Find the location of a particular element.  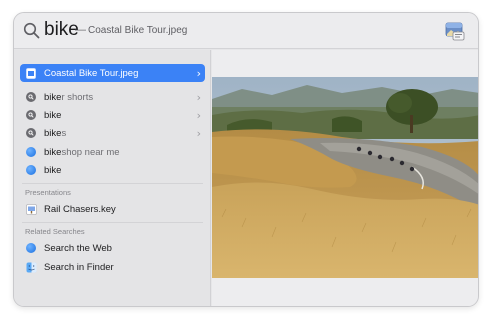

suggestion-completion: r shorts is located at coordinates (77, 97).